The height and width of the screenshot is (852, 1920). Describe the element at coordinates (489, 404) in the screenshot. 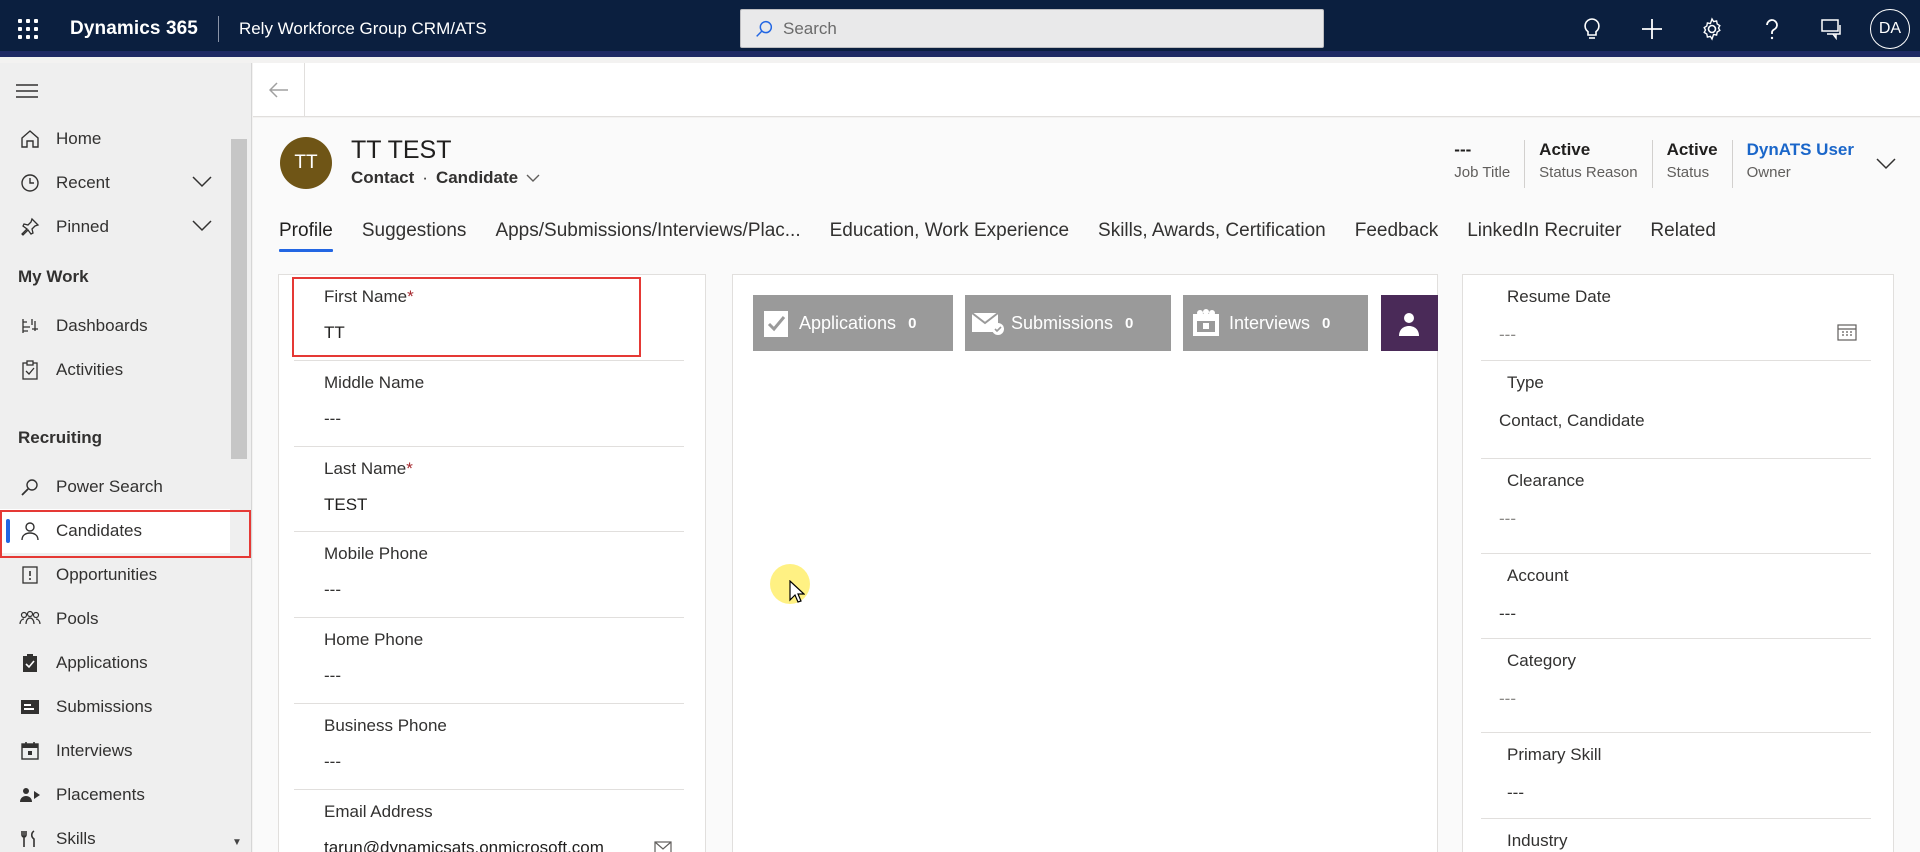

I see `field-middle-name: Middle Name ---` at that location.